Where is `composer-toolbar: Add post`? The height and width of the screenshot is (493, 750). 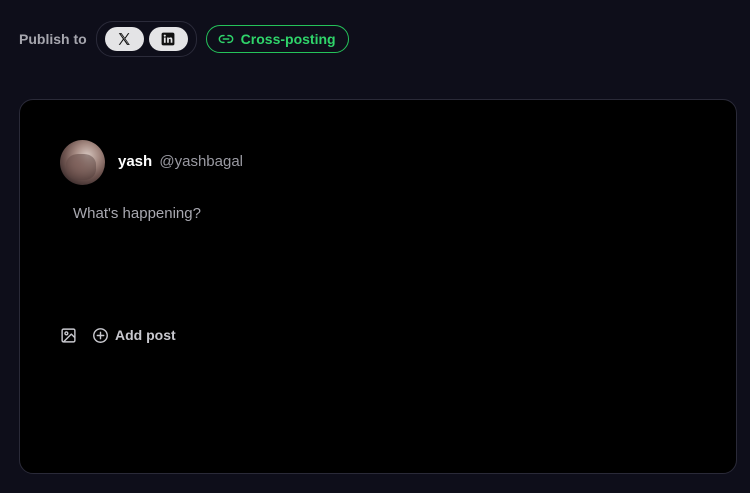 composer-toolbar: Add post is located at coordinates (118, 335).